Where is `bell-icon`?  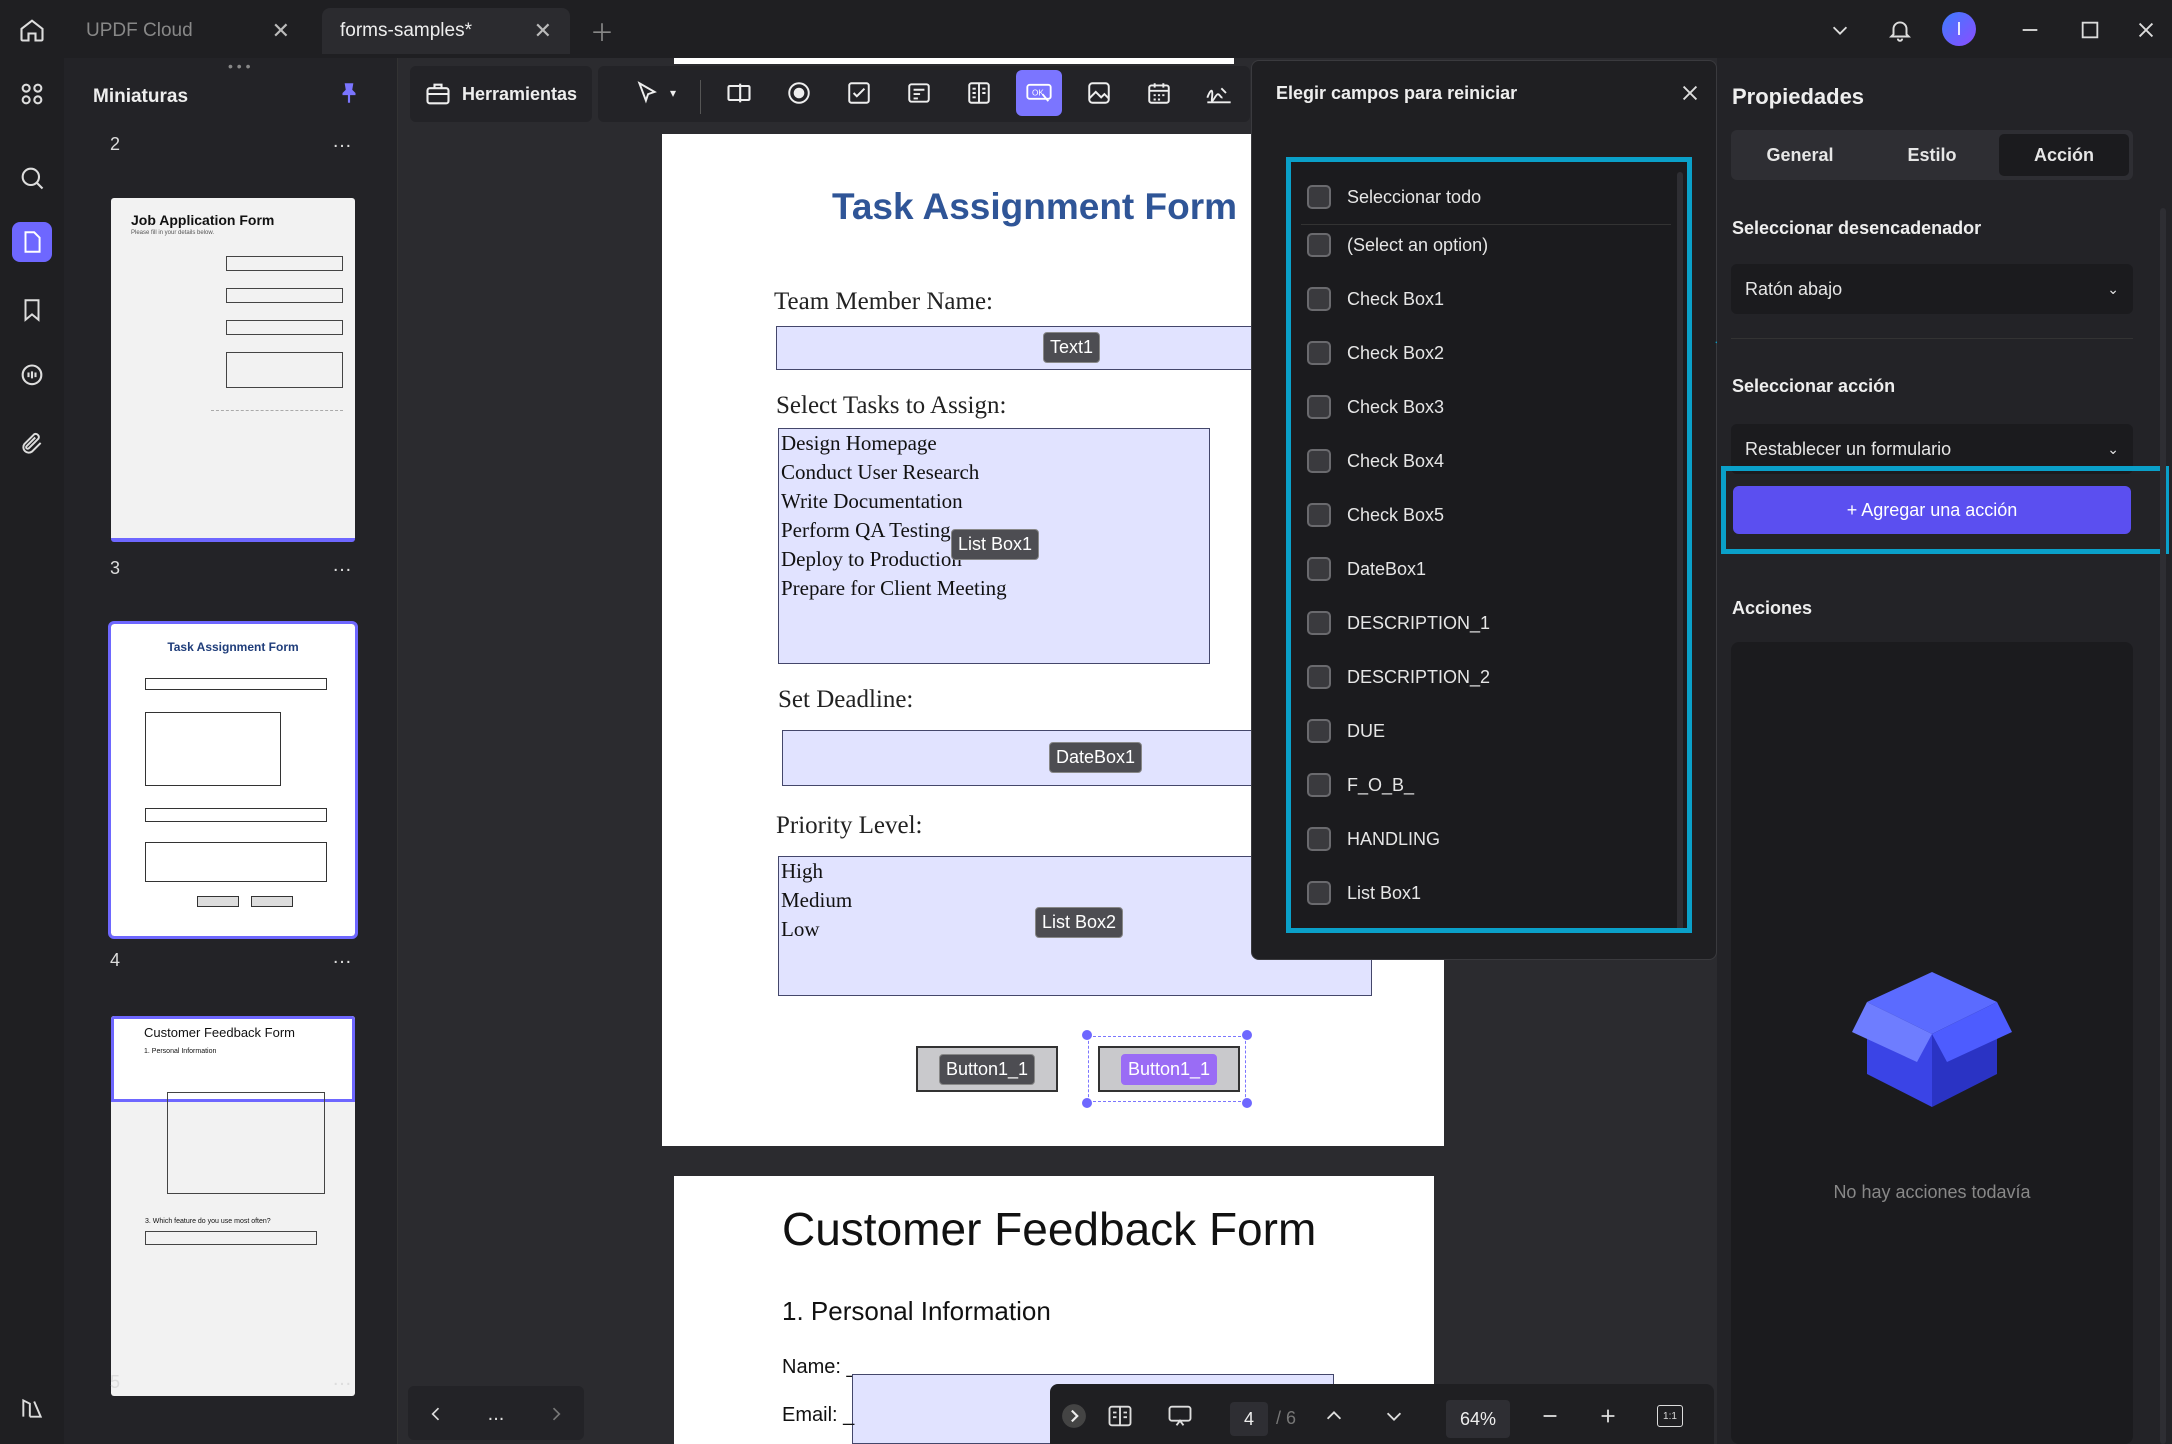
bell-icon is located at coordinates (1900, 30).